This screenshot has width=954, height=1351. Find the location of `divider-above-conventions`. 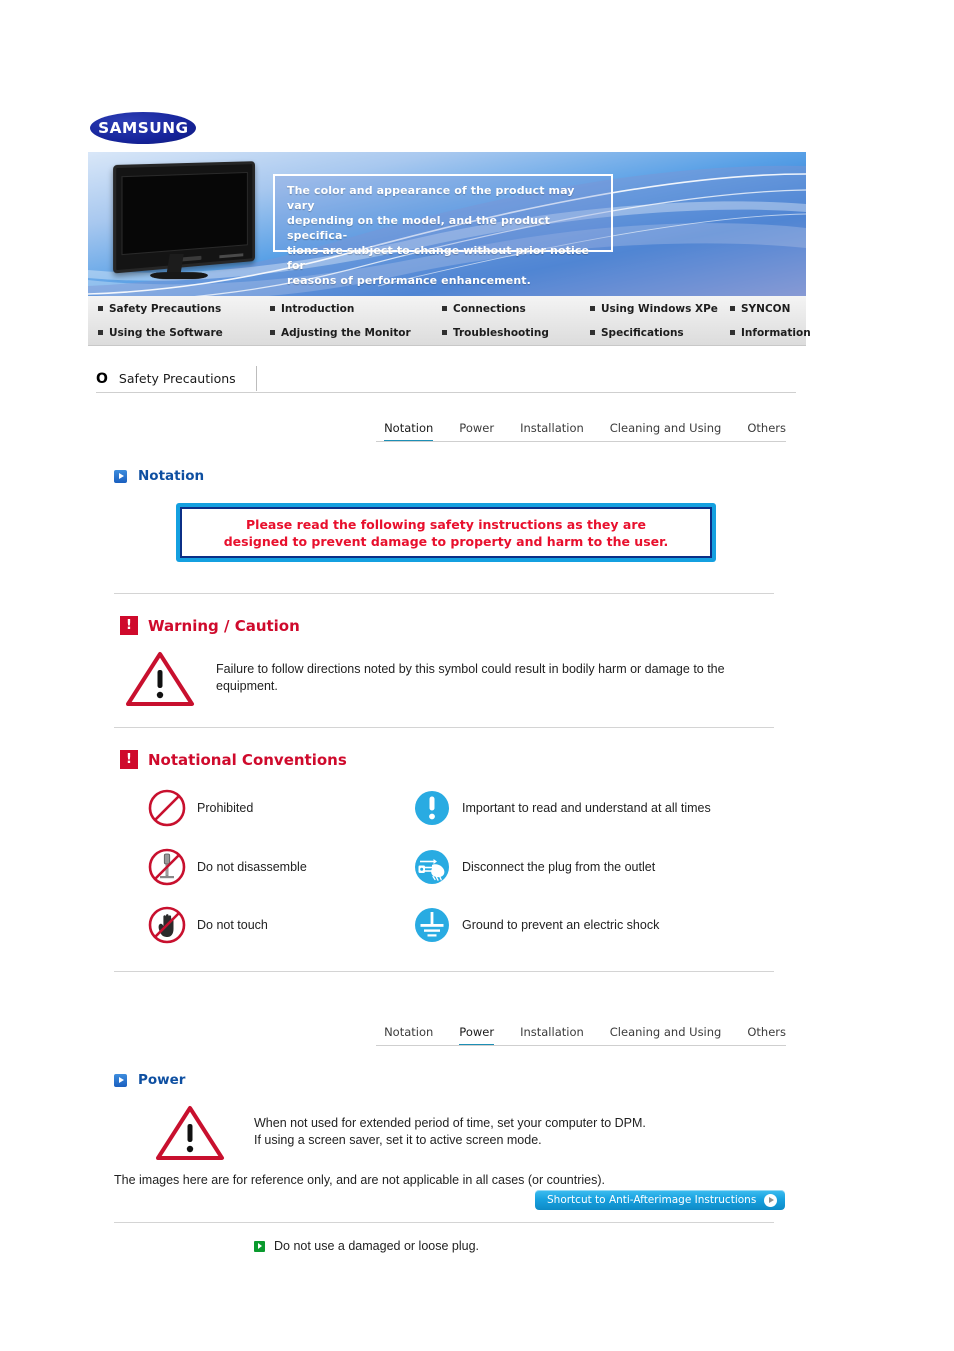

divider-above-conventions is located at coordinates (444, 727).